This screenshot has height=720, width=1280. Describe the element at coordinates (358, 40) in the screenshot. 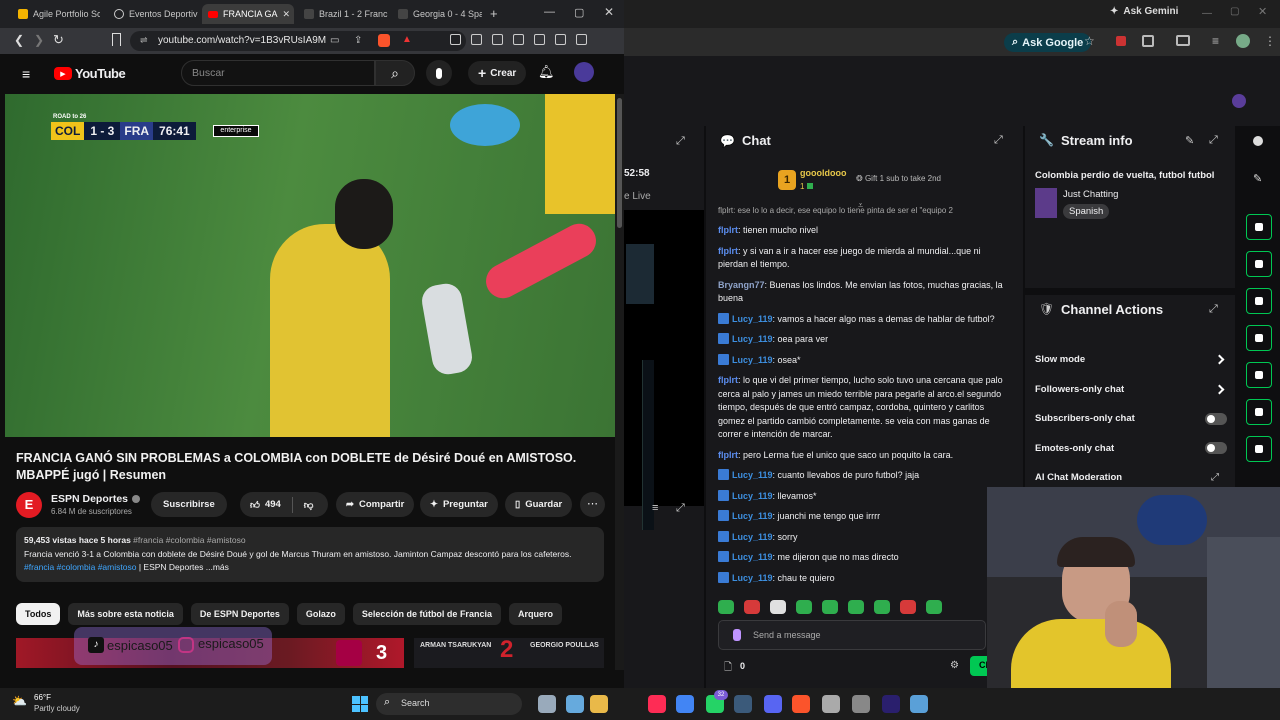

I see `share-icon: ⇪` at that location.